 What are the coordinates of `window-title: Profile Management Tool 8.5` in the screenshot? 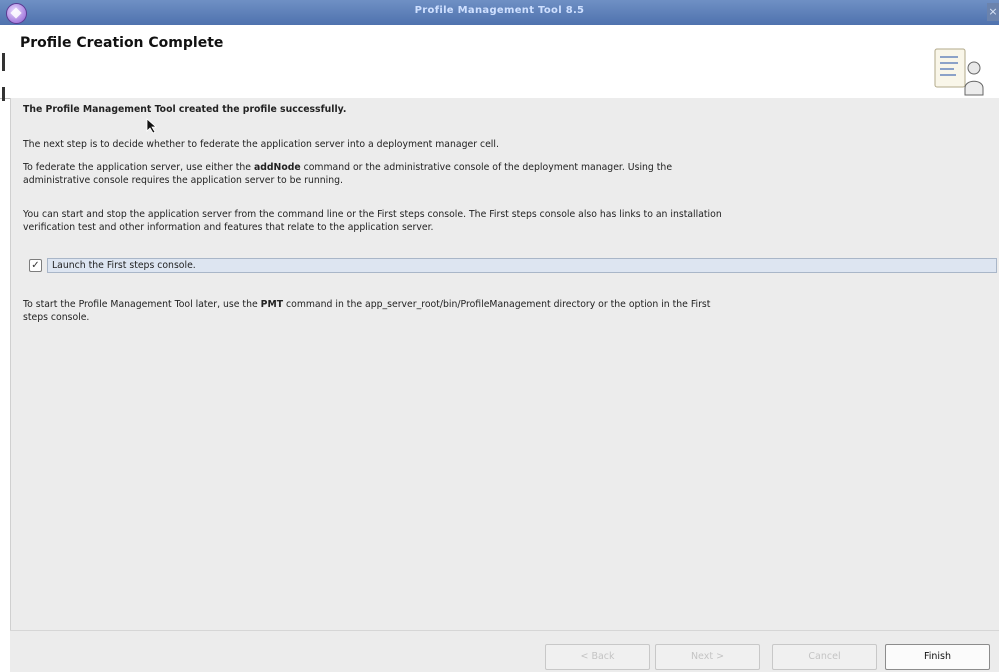 It's located at (499, 10).